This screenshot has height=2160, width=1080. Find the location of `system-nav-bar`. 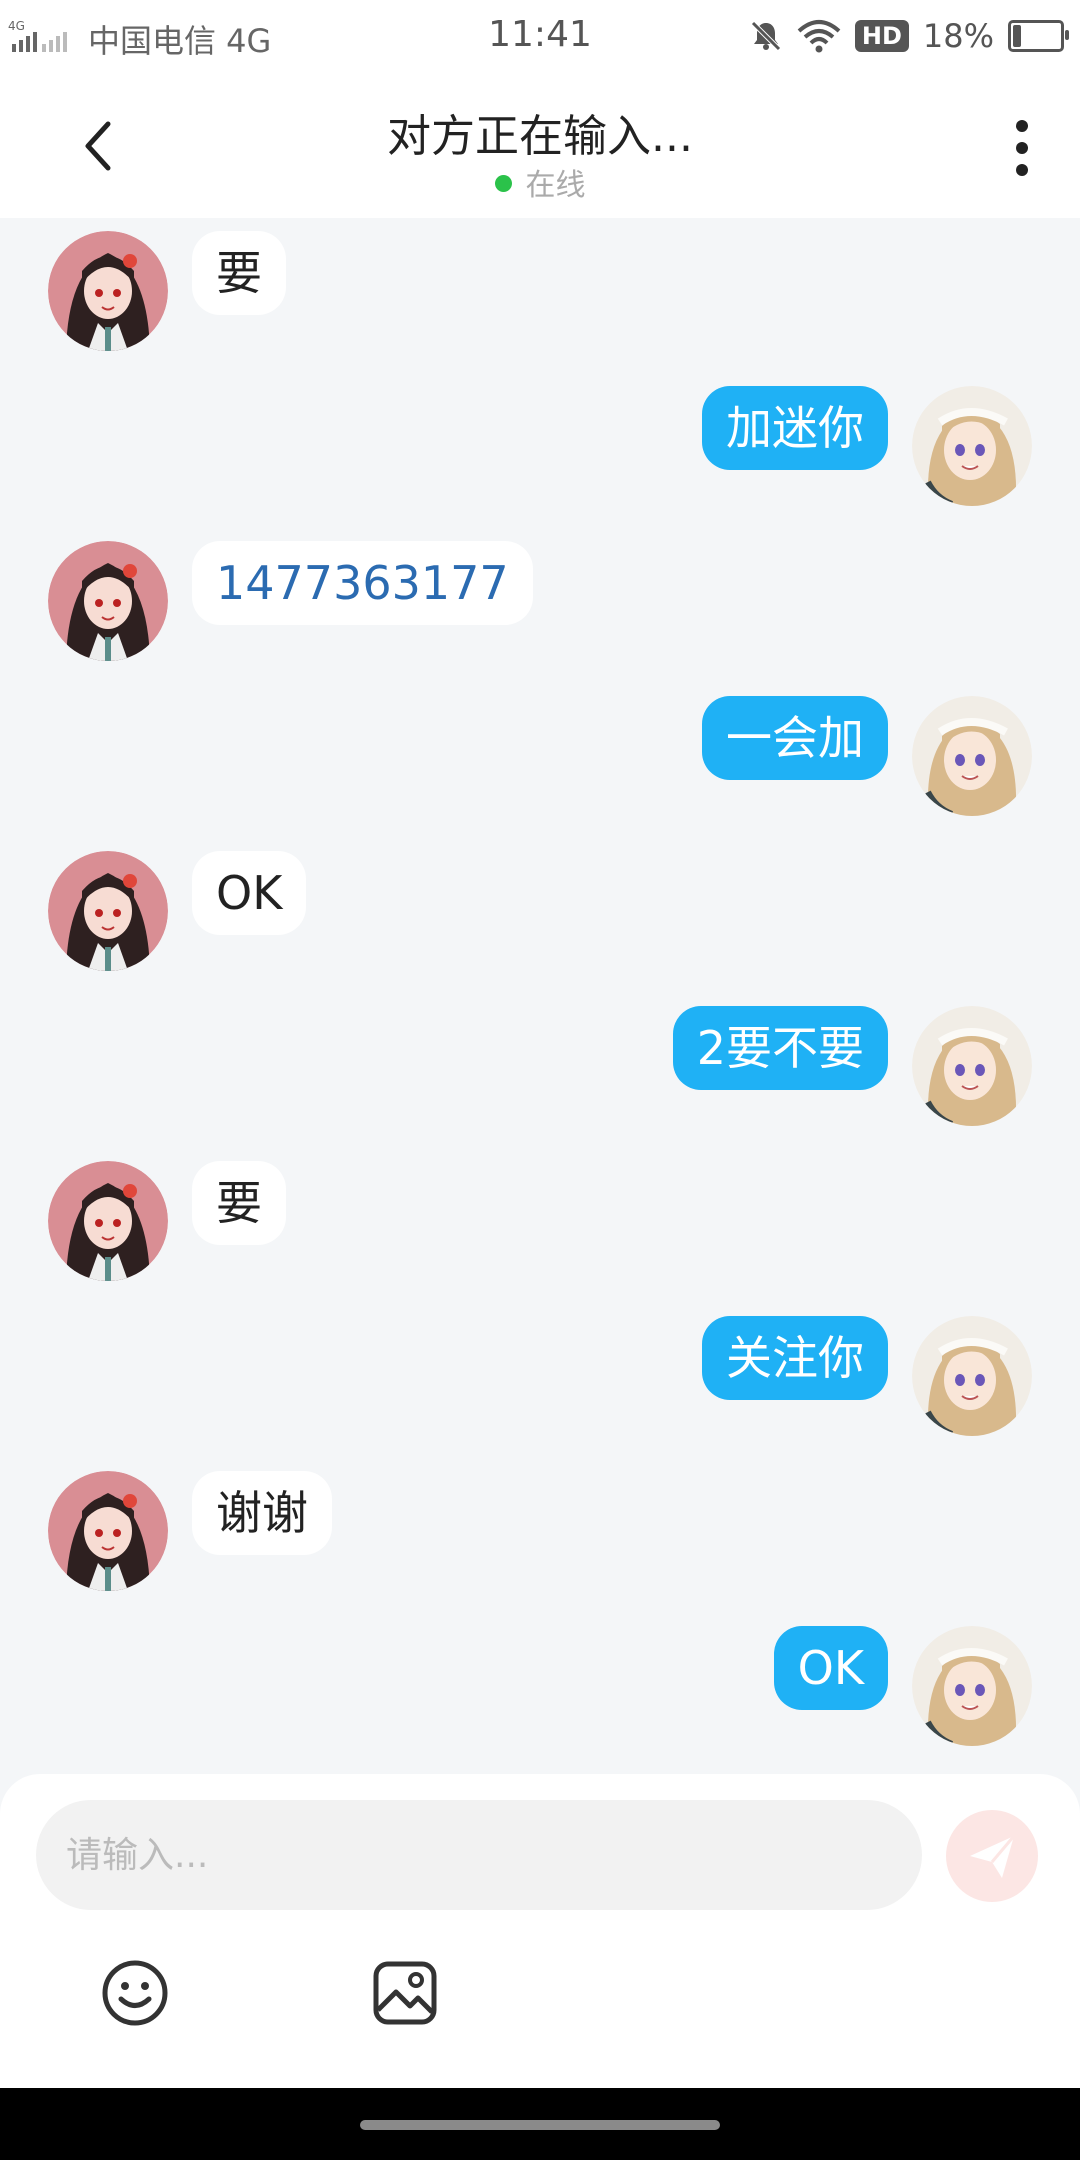

system-nav-bar is located at coordinates (540, 2124).